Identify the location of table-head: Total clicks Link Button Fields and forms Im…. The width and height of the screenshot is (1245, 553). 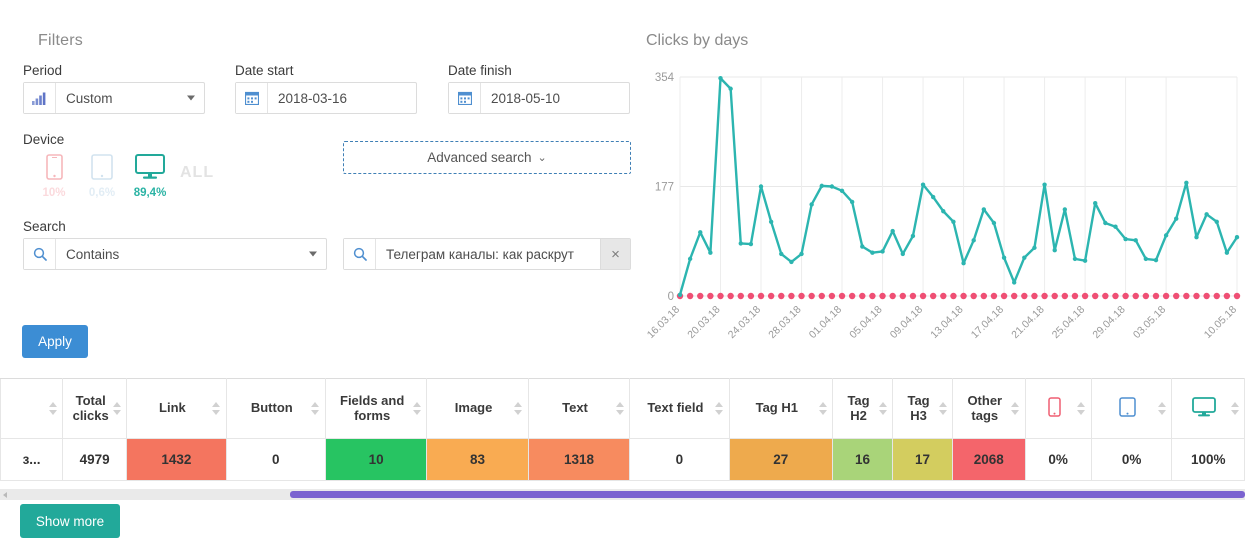
(622, 408).